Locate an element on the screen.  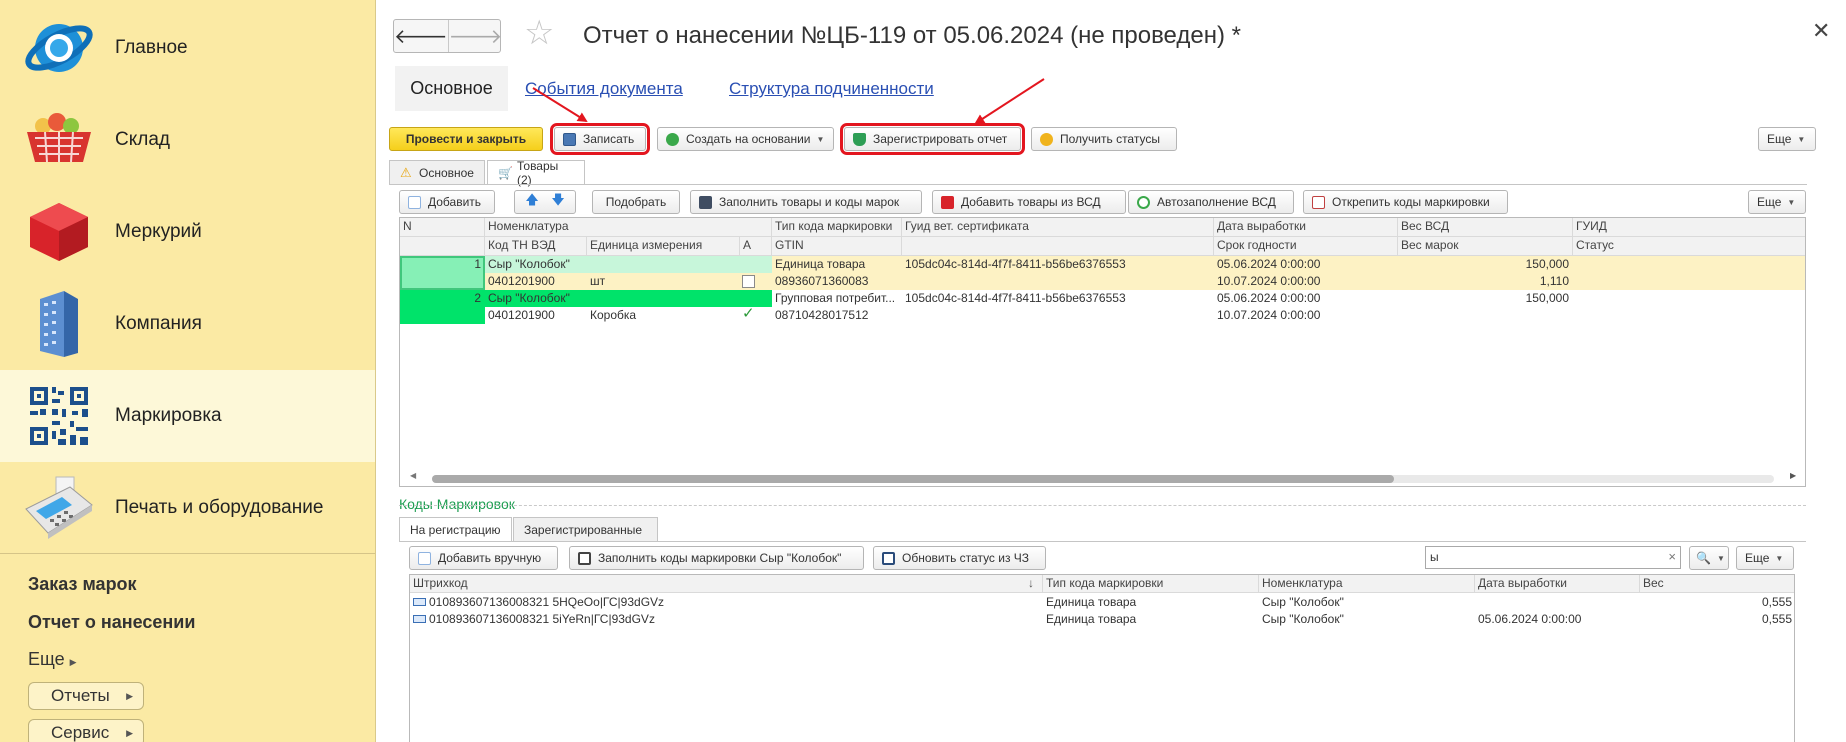
col-header-unit: Единица измерения is located at coordinates (663, 246).